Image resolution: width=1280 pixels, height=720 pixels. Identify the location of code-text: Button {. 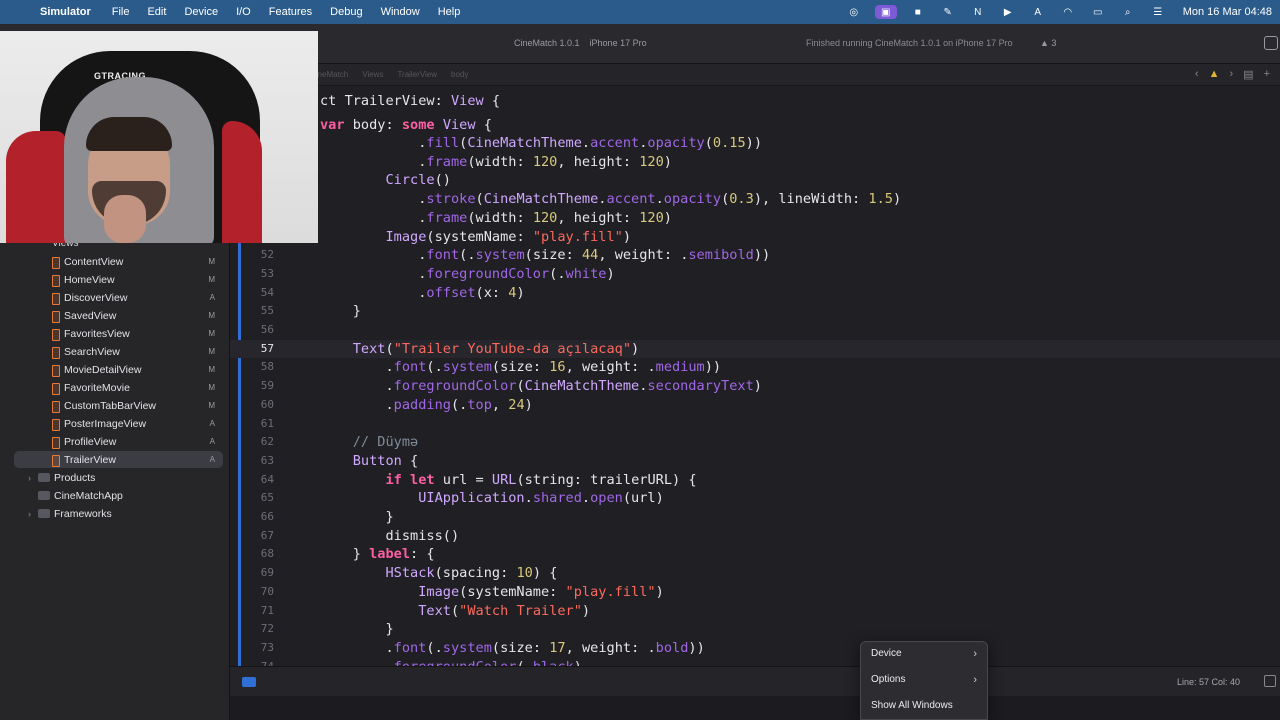
(385, 460).